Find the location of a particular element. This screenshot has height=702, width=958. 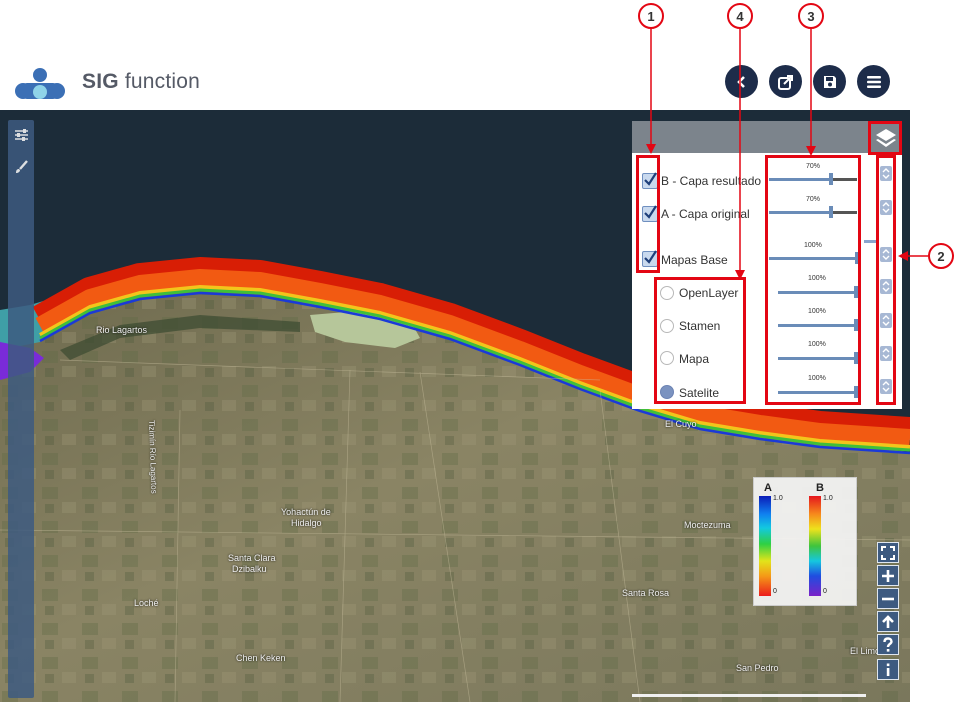

zoom-out-button is located at coordinates (888, 598).